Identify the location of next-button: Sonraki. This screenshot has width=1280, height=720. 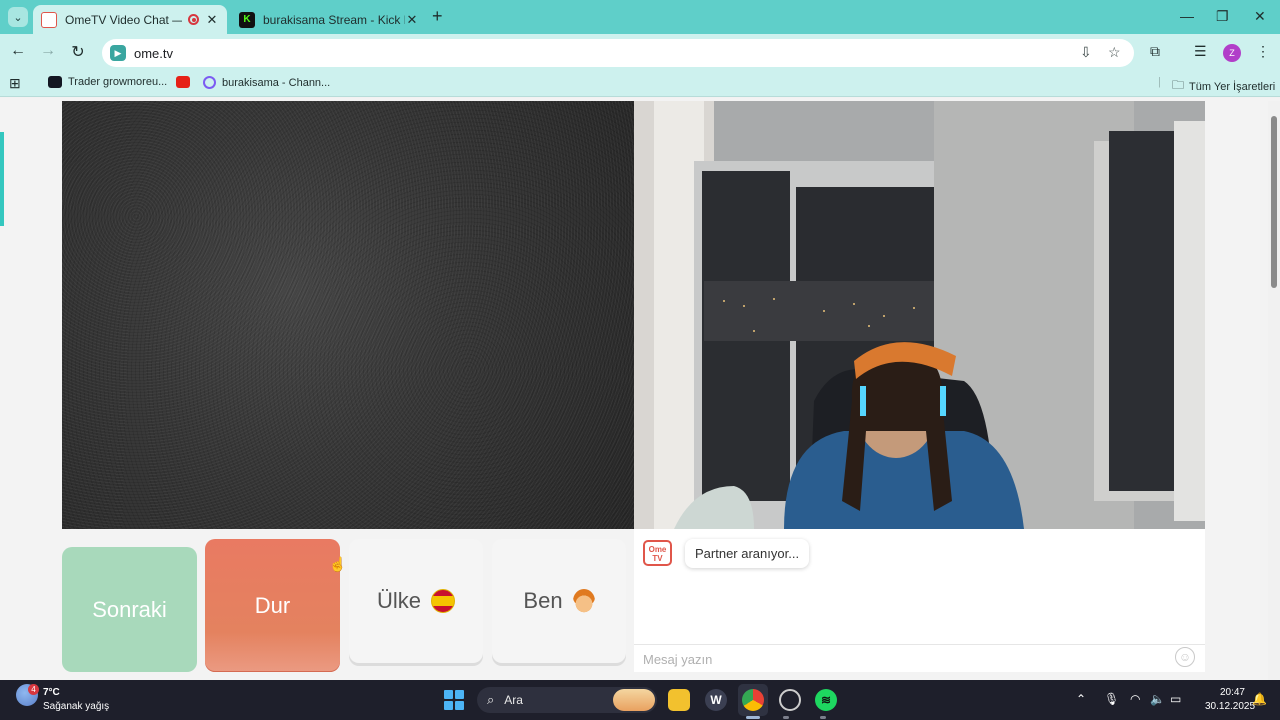
(129, 609).